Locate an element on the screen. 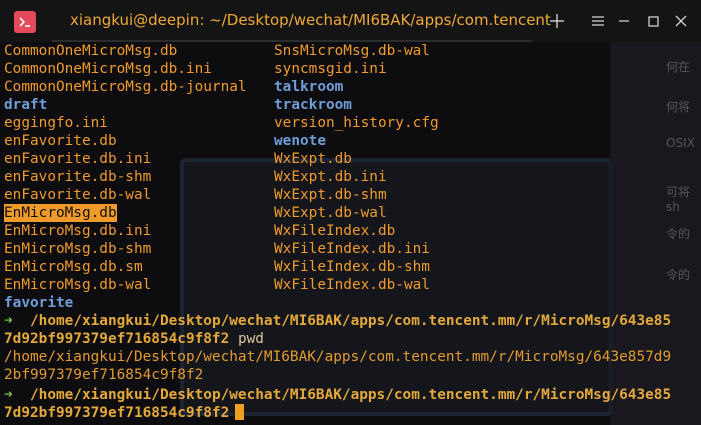  new-tab-button is located at coordinates (557, 21).